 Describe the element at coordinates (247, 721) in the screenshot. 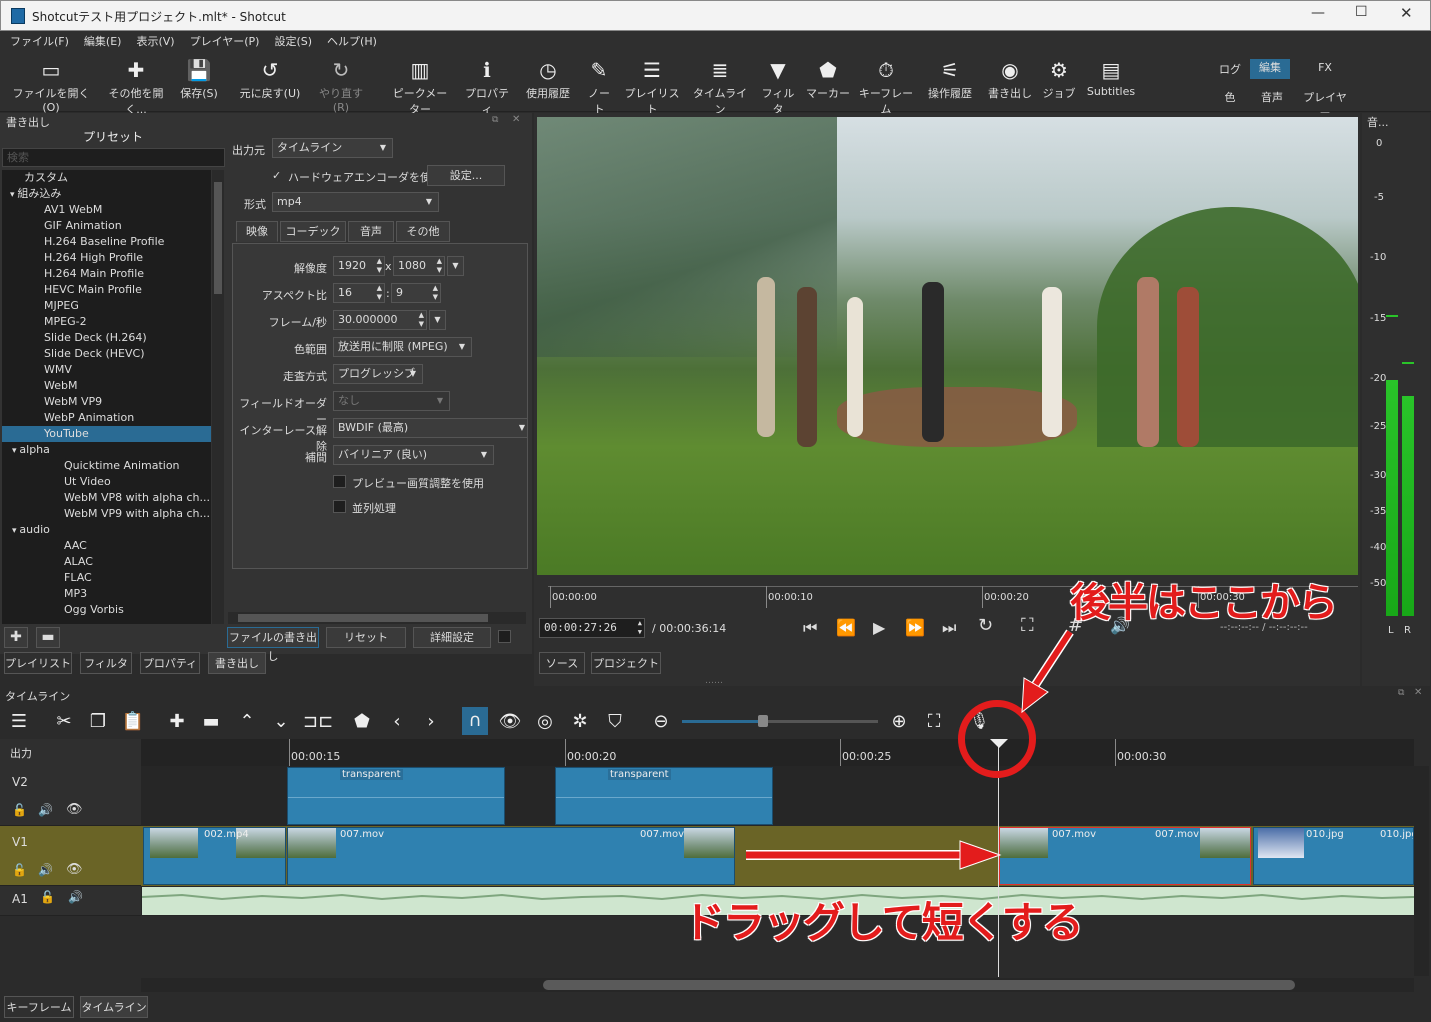

I see `lift-icon: ⌃` at that location.